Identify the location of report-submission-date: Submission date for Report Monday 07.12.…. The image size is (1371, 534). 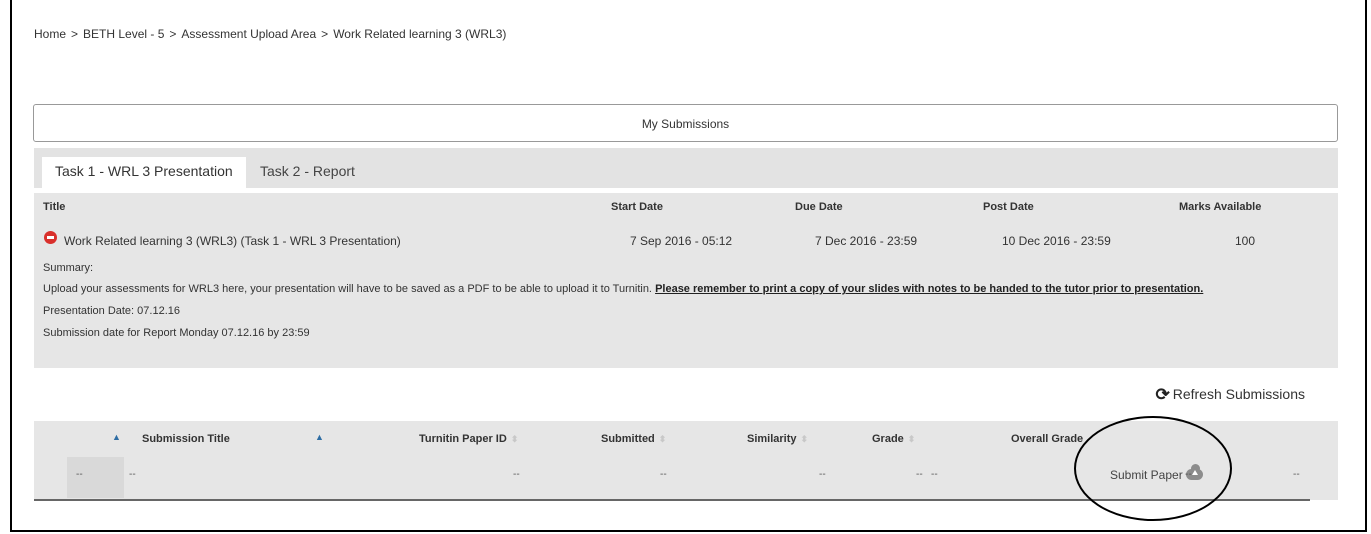
(176, 333).